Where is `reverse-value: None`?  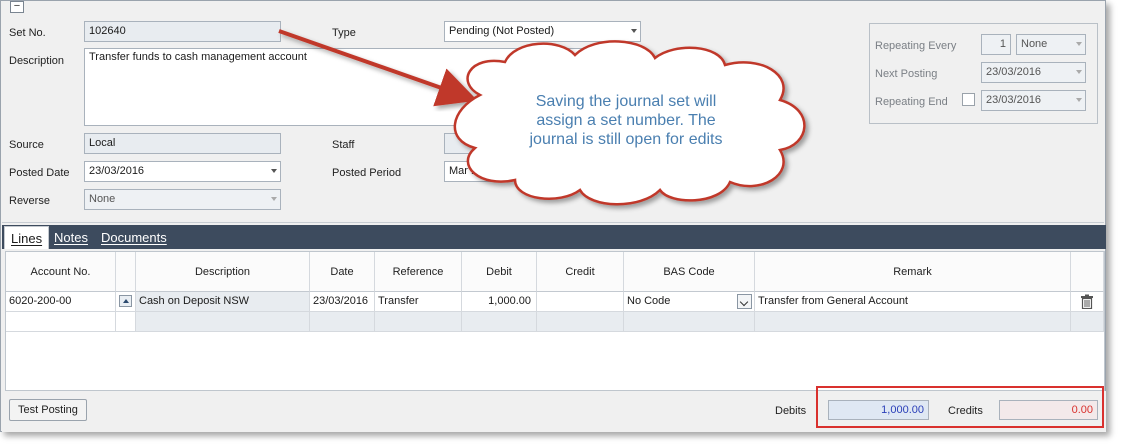
reverse-value: None is located at coordinates (102, 199).